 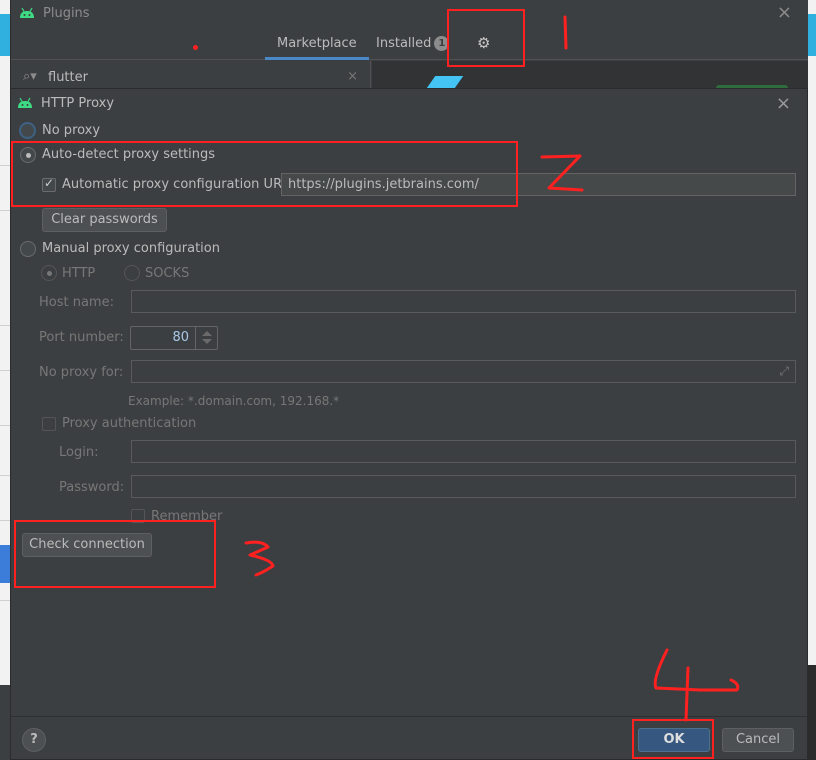 What do you see at coordinates (483, 43) in the screenshot?
I see `gear-icon: ⚙` at bounding box center [483, 43].